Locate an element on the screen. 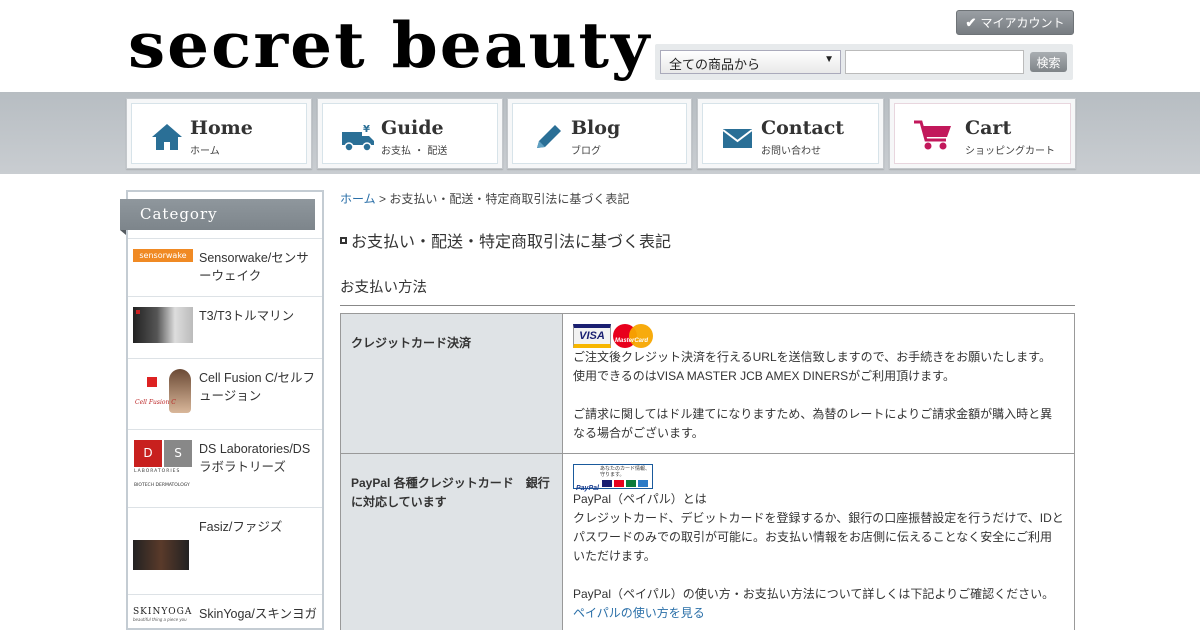 This screenshot has width=1200, height=630. nav-guide-title: Guide is located at coordinates (412, 128).